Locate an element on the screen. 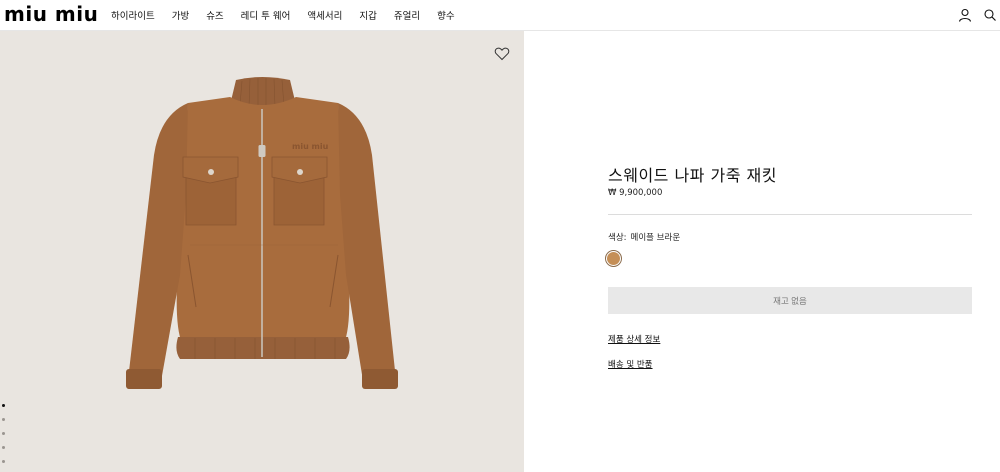 The width and height of the screenshot is (1000, 472). main-nav: 하이라이트 가방 슈즈 레디 투 웨어 액세서리 지갑 쥬얼리 향수 is located at coordinates (291, 15).